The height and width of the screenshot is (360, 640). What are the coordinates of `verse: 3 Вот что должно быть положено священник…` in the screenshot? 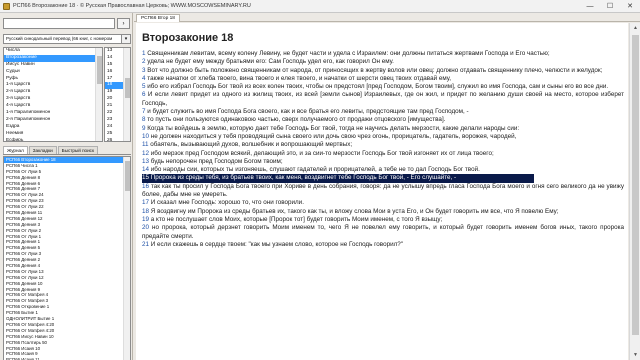 It's located at (383, 71).